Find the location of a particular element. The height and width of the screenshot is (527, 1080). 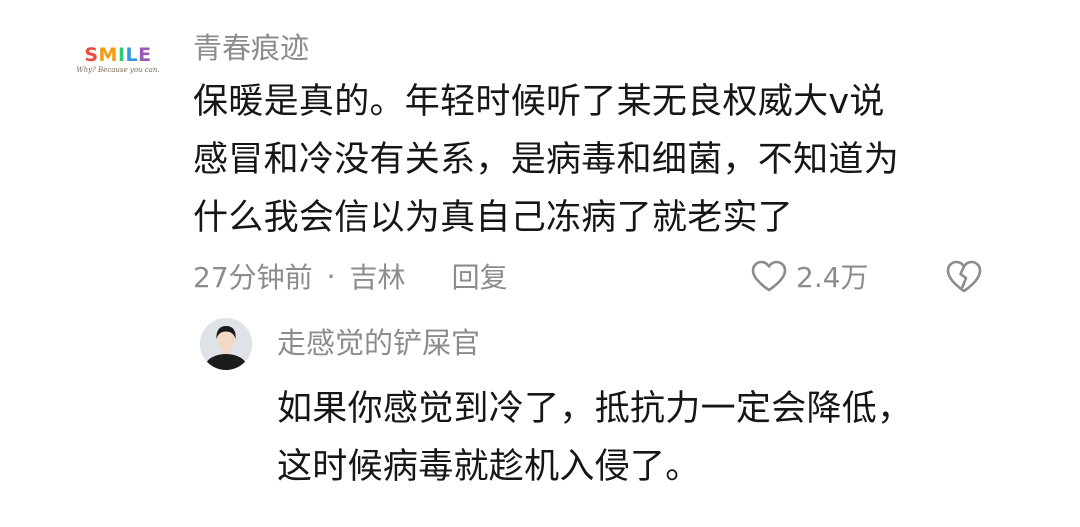

heart-outline-icon is located at coordinates (769, 276).